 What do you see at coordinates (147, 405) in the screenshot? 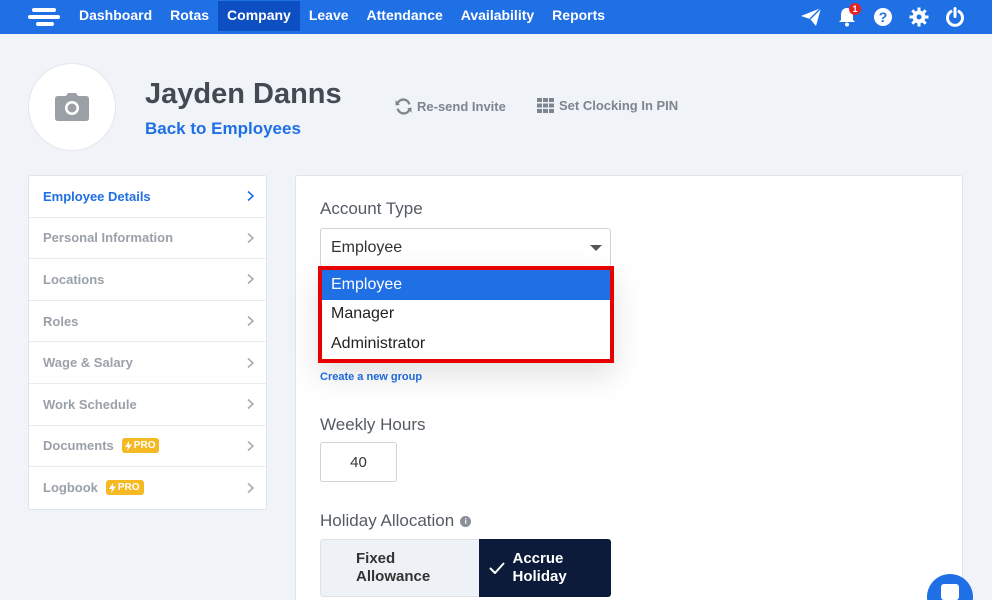
I see `sidebar-item-work-schedule: Work Schedule` at bounding box center [147, 405].